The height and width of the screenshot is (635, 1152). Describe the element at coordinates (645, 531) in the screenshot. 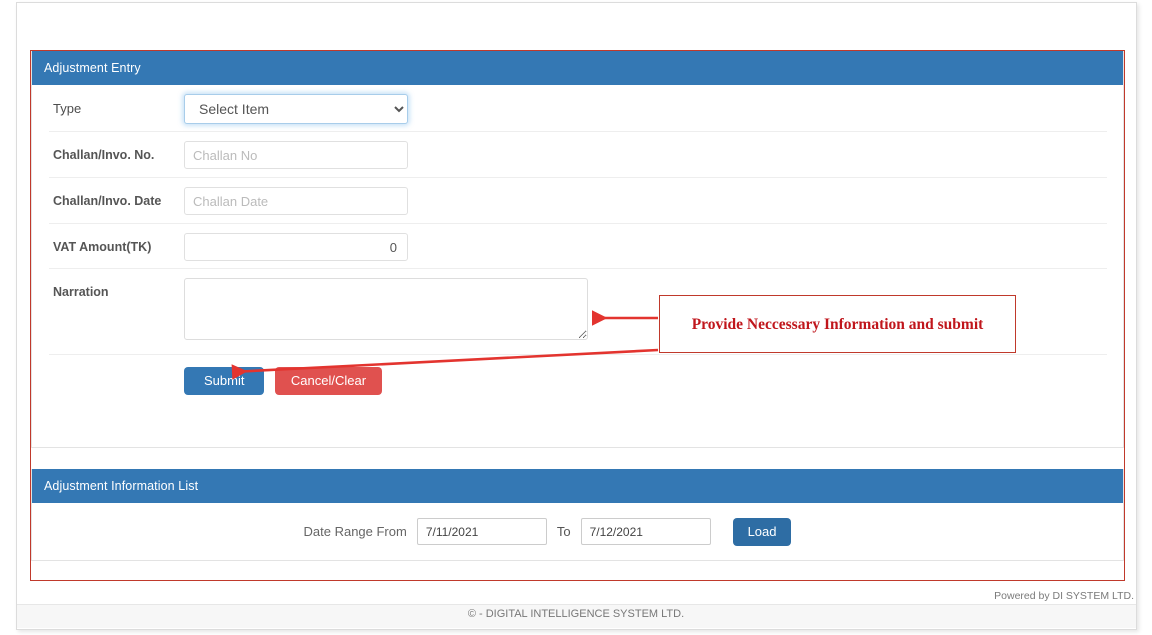

I see `date-to-input` at that location.